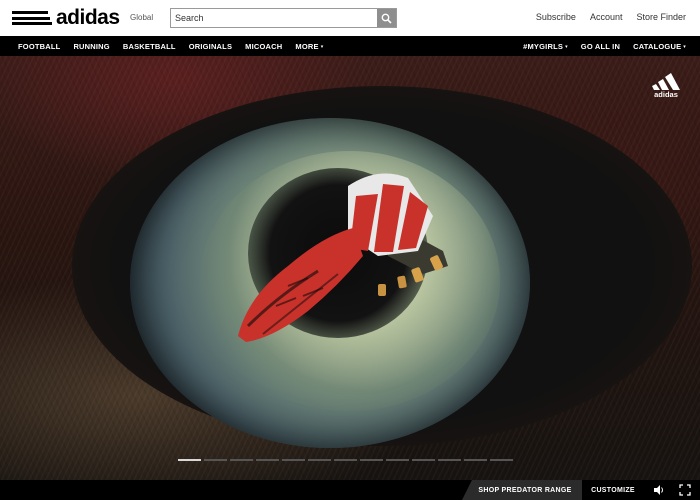  I want to click on search-input, so click(274, 18).